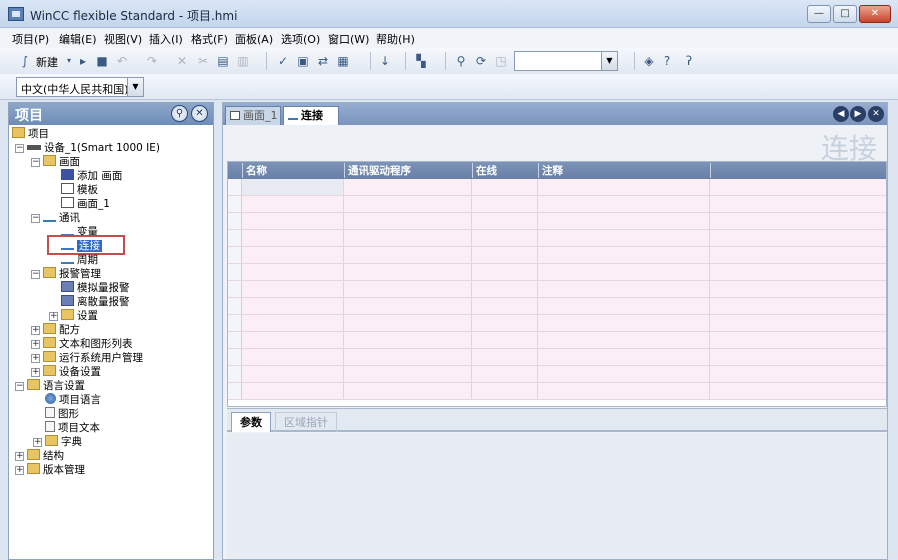 This screenshot has width=898, height=560. What do you see at coordinates (876, 114) in the screenshot?
I see `close-editor-icon: ✕` at bounding box center [876, 114].